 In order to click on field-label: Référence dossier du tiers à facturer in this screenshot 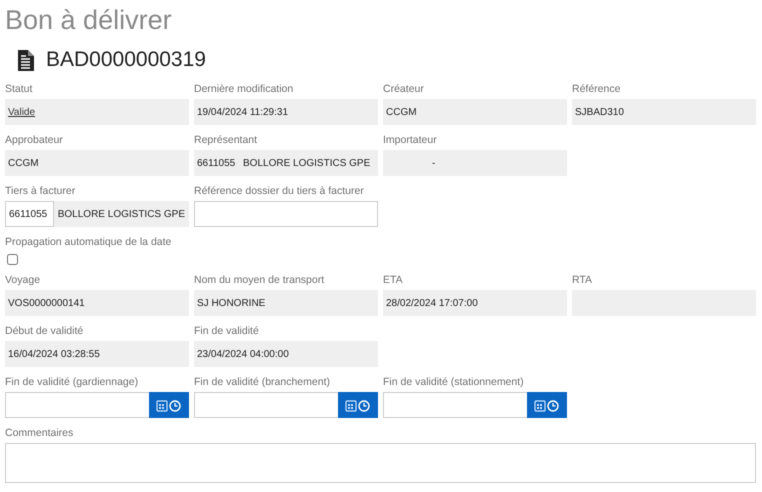, I will do `click(279, 191)`.